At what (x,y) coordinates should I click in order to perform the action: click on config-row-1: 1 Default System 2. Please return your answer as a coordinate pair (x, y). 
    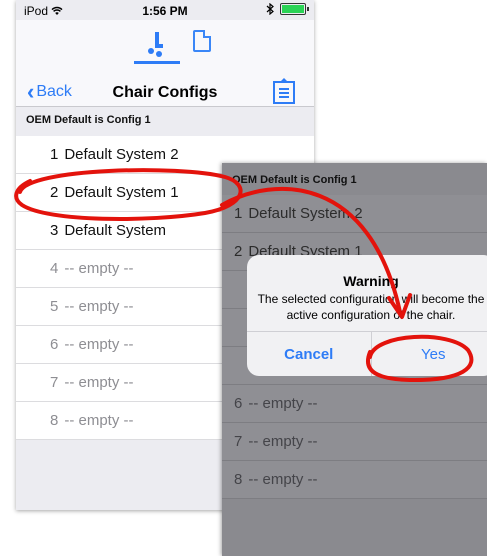
    Looking at the image, I should click on (354, 214).